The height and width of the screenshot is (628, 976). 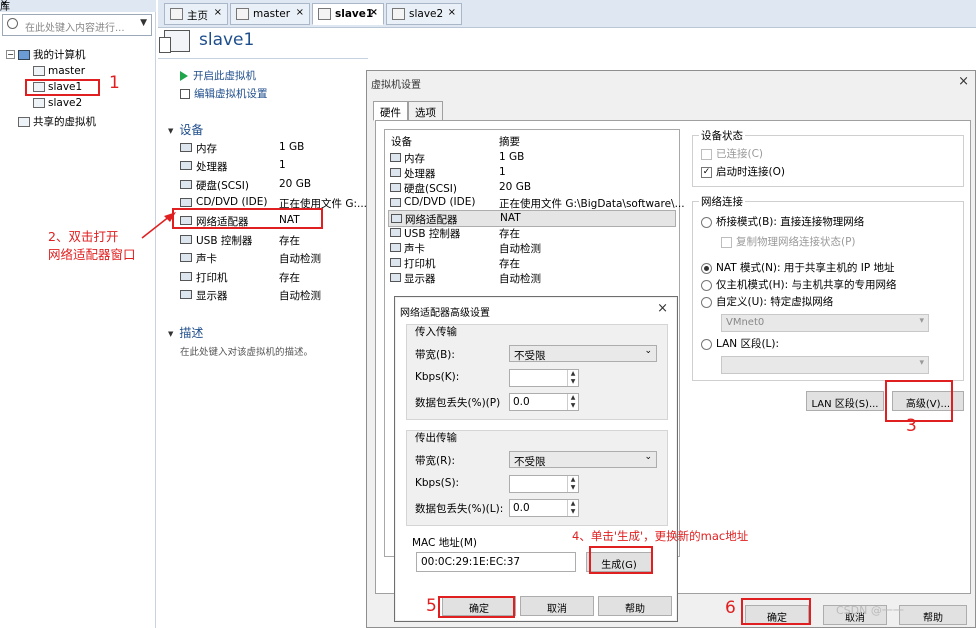 I want to click on tab-slave1: slave1 ×, so click(x=348, y=14).